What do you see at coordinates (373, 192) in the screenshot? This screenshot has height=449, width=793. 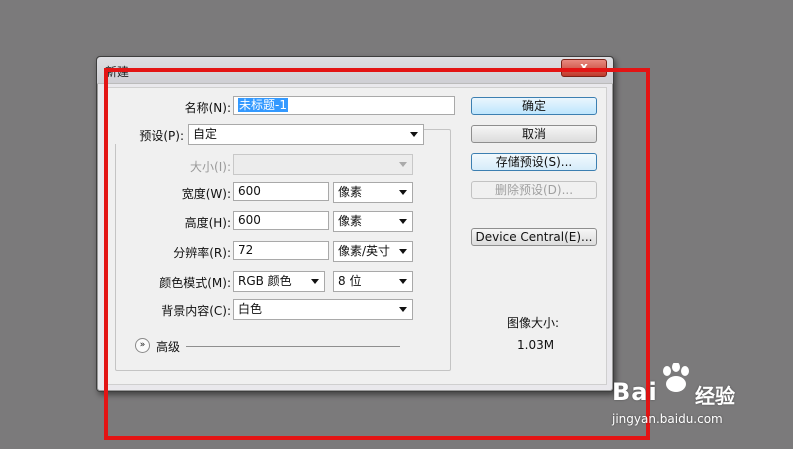 I see `width-unit-select: 像素` at bounding box center [373, 192].